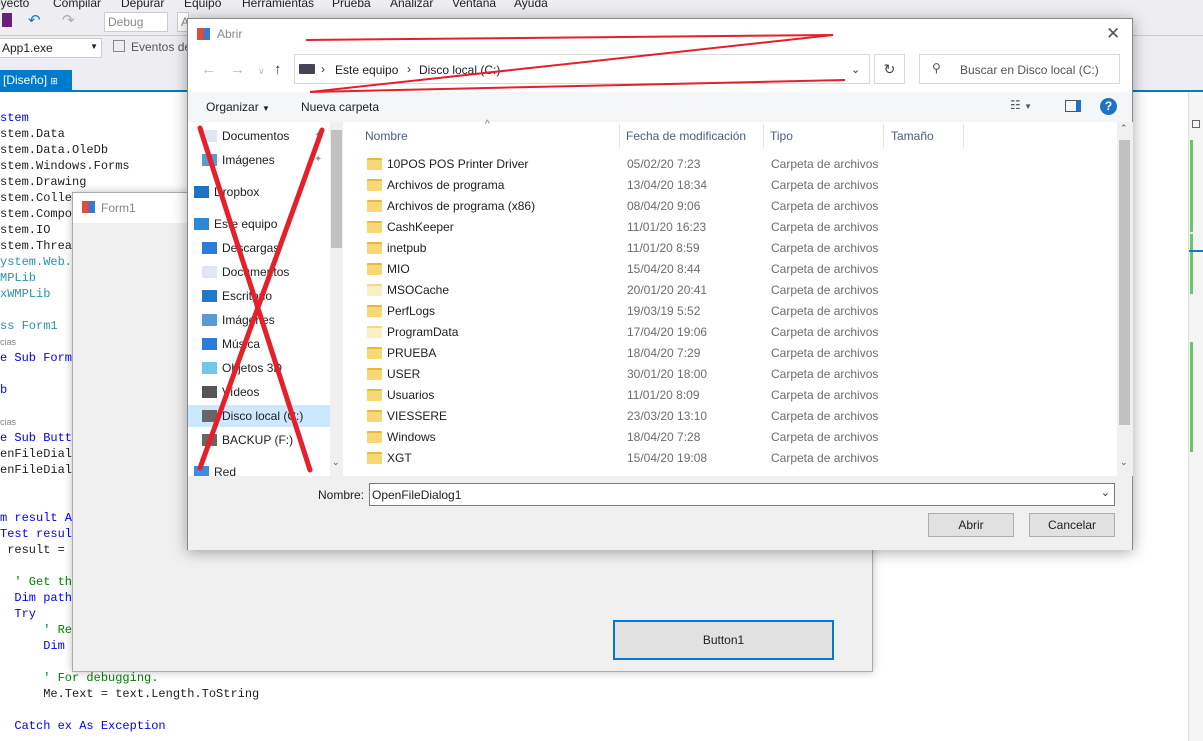 Image resolution: width=1203 pixels, height=741 pixels. Describe the element at coordinates (259, 136) in the screenshot. I see `sidebar-item: Documentos ✦` at that location.